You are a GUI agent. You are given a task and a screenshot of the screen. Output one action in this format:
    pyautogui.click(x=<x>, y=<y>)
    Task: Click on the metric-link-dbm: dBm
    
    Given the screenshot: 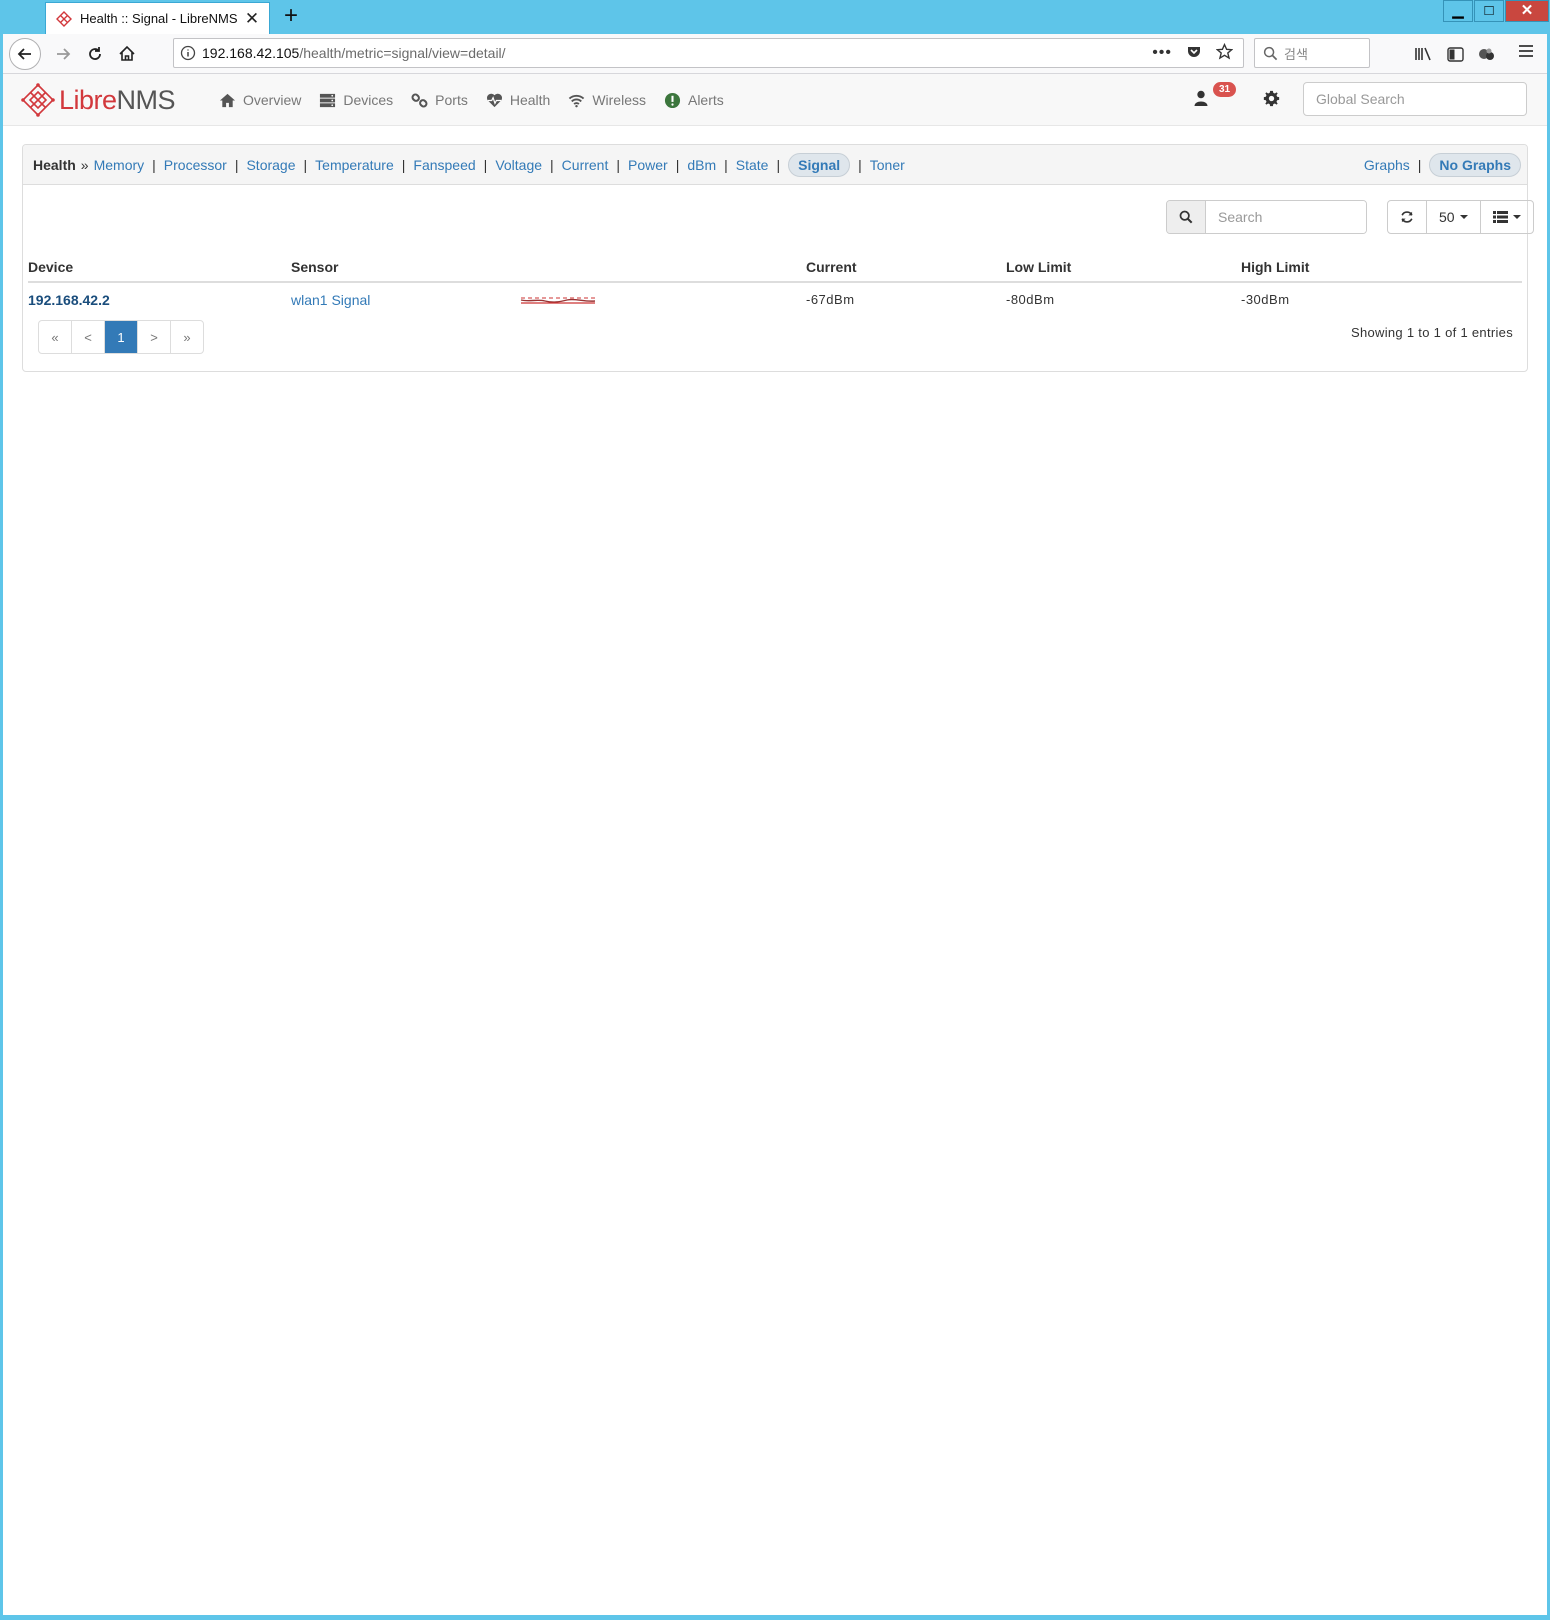 What is the action you would take?
    pyautogui.click(x=701, y=165)
    